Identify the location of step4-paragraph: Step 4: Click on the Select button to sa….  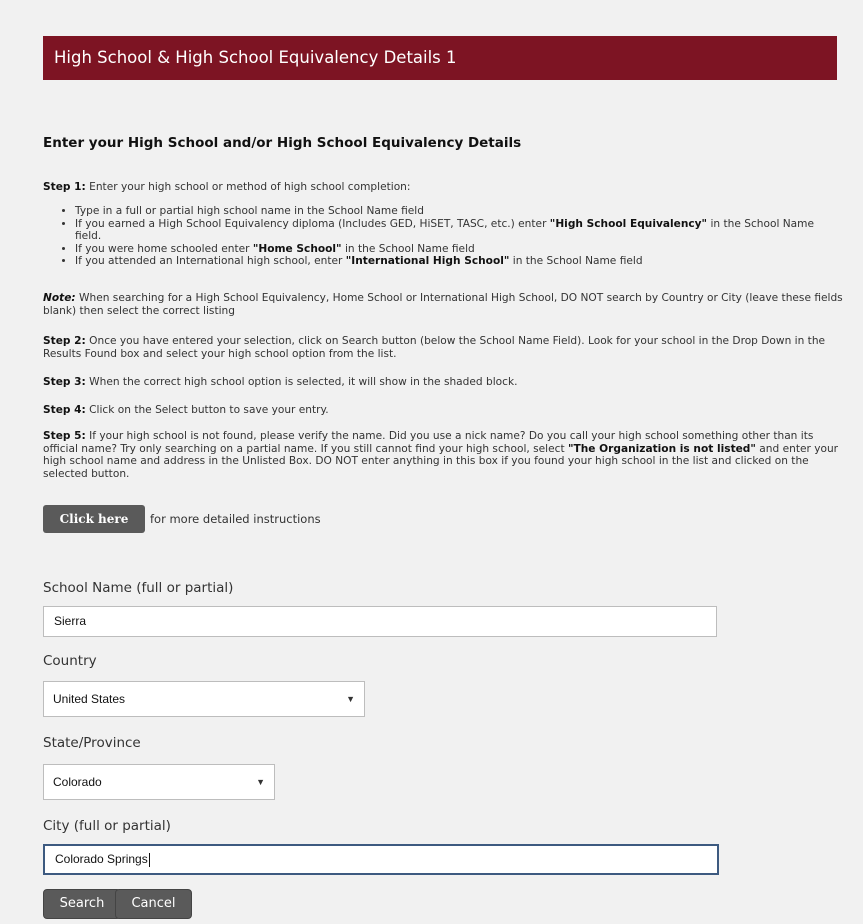
(443, 410).